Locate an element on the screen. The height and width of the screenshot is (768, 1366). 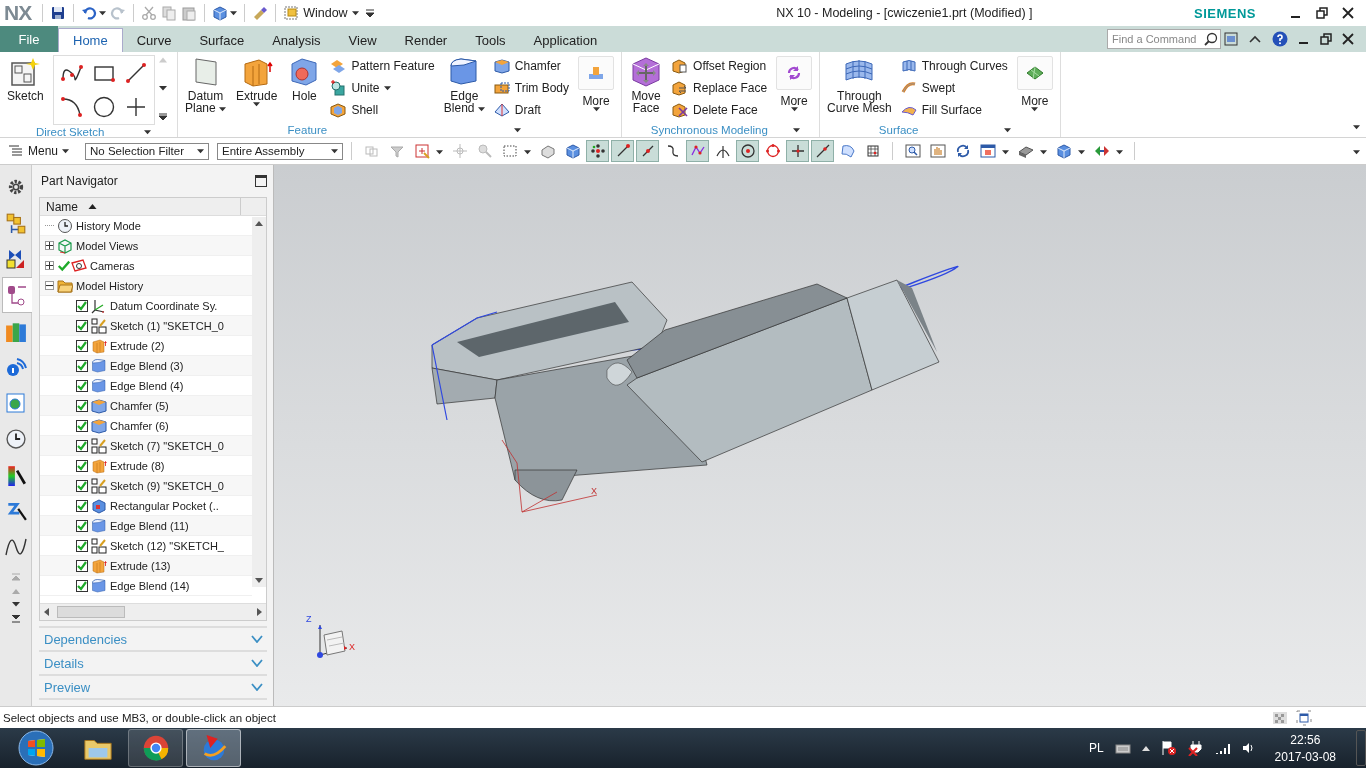
window-title: NX 10 - Modeling - [cwiczenie1.prt (Modified) ] is located at coordinates (904, 13).